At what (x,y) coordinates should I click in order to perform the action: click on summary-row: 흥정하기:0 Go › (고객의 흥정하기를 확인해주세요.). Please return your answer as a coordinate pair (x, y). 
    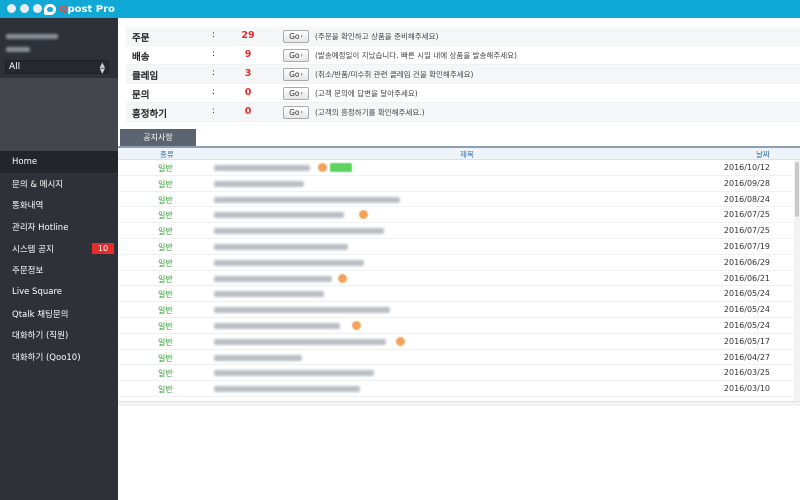
    Looking at the image, I should click on (463, 112).